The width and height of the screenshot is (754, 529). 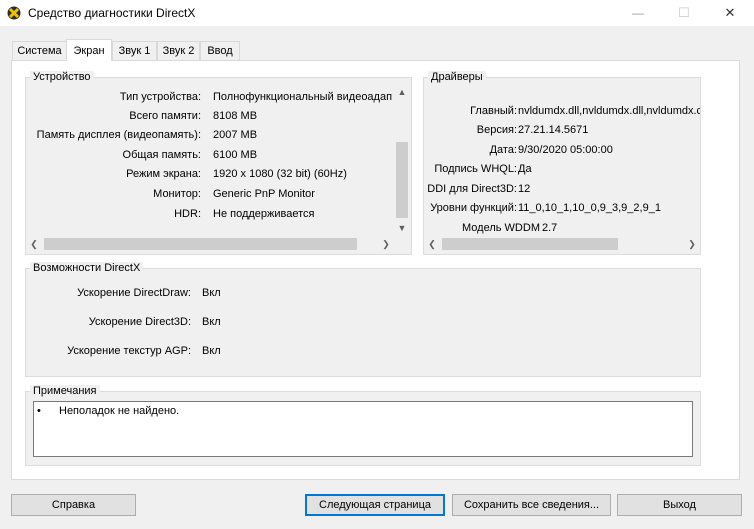 What do you see at coordinates (457, 77) in the screenshot?
I see `drivers-group-title: Драйверы` at bounding box center [457, 77].